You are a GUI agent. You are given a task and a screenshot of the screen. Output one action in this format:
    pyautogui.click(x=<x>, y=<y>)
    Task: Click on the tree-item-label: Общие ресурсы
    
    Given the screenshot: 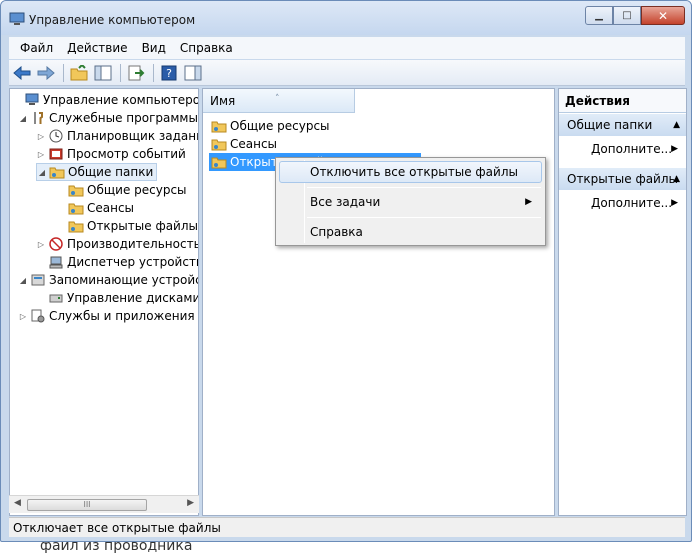 What is the action you would take?
    pyautogui.click(x=137, y=190)
    